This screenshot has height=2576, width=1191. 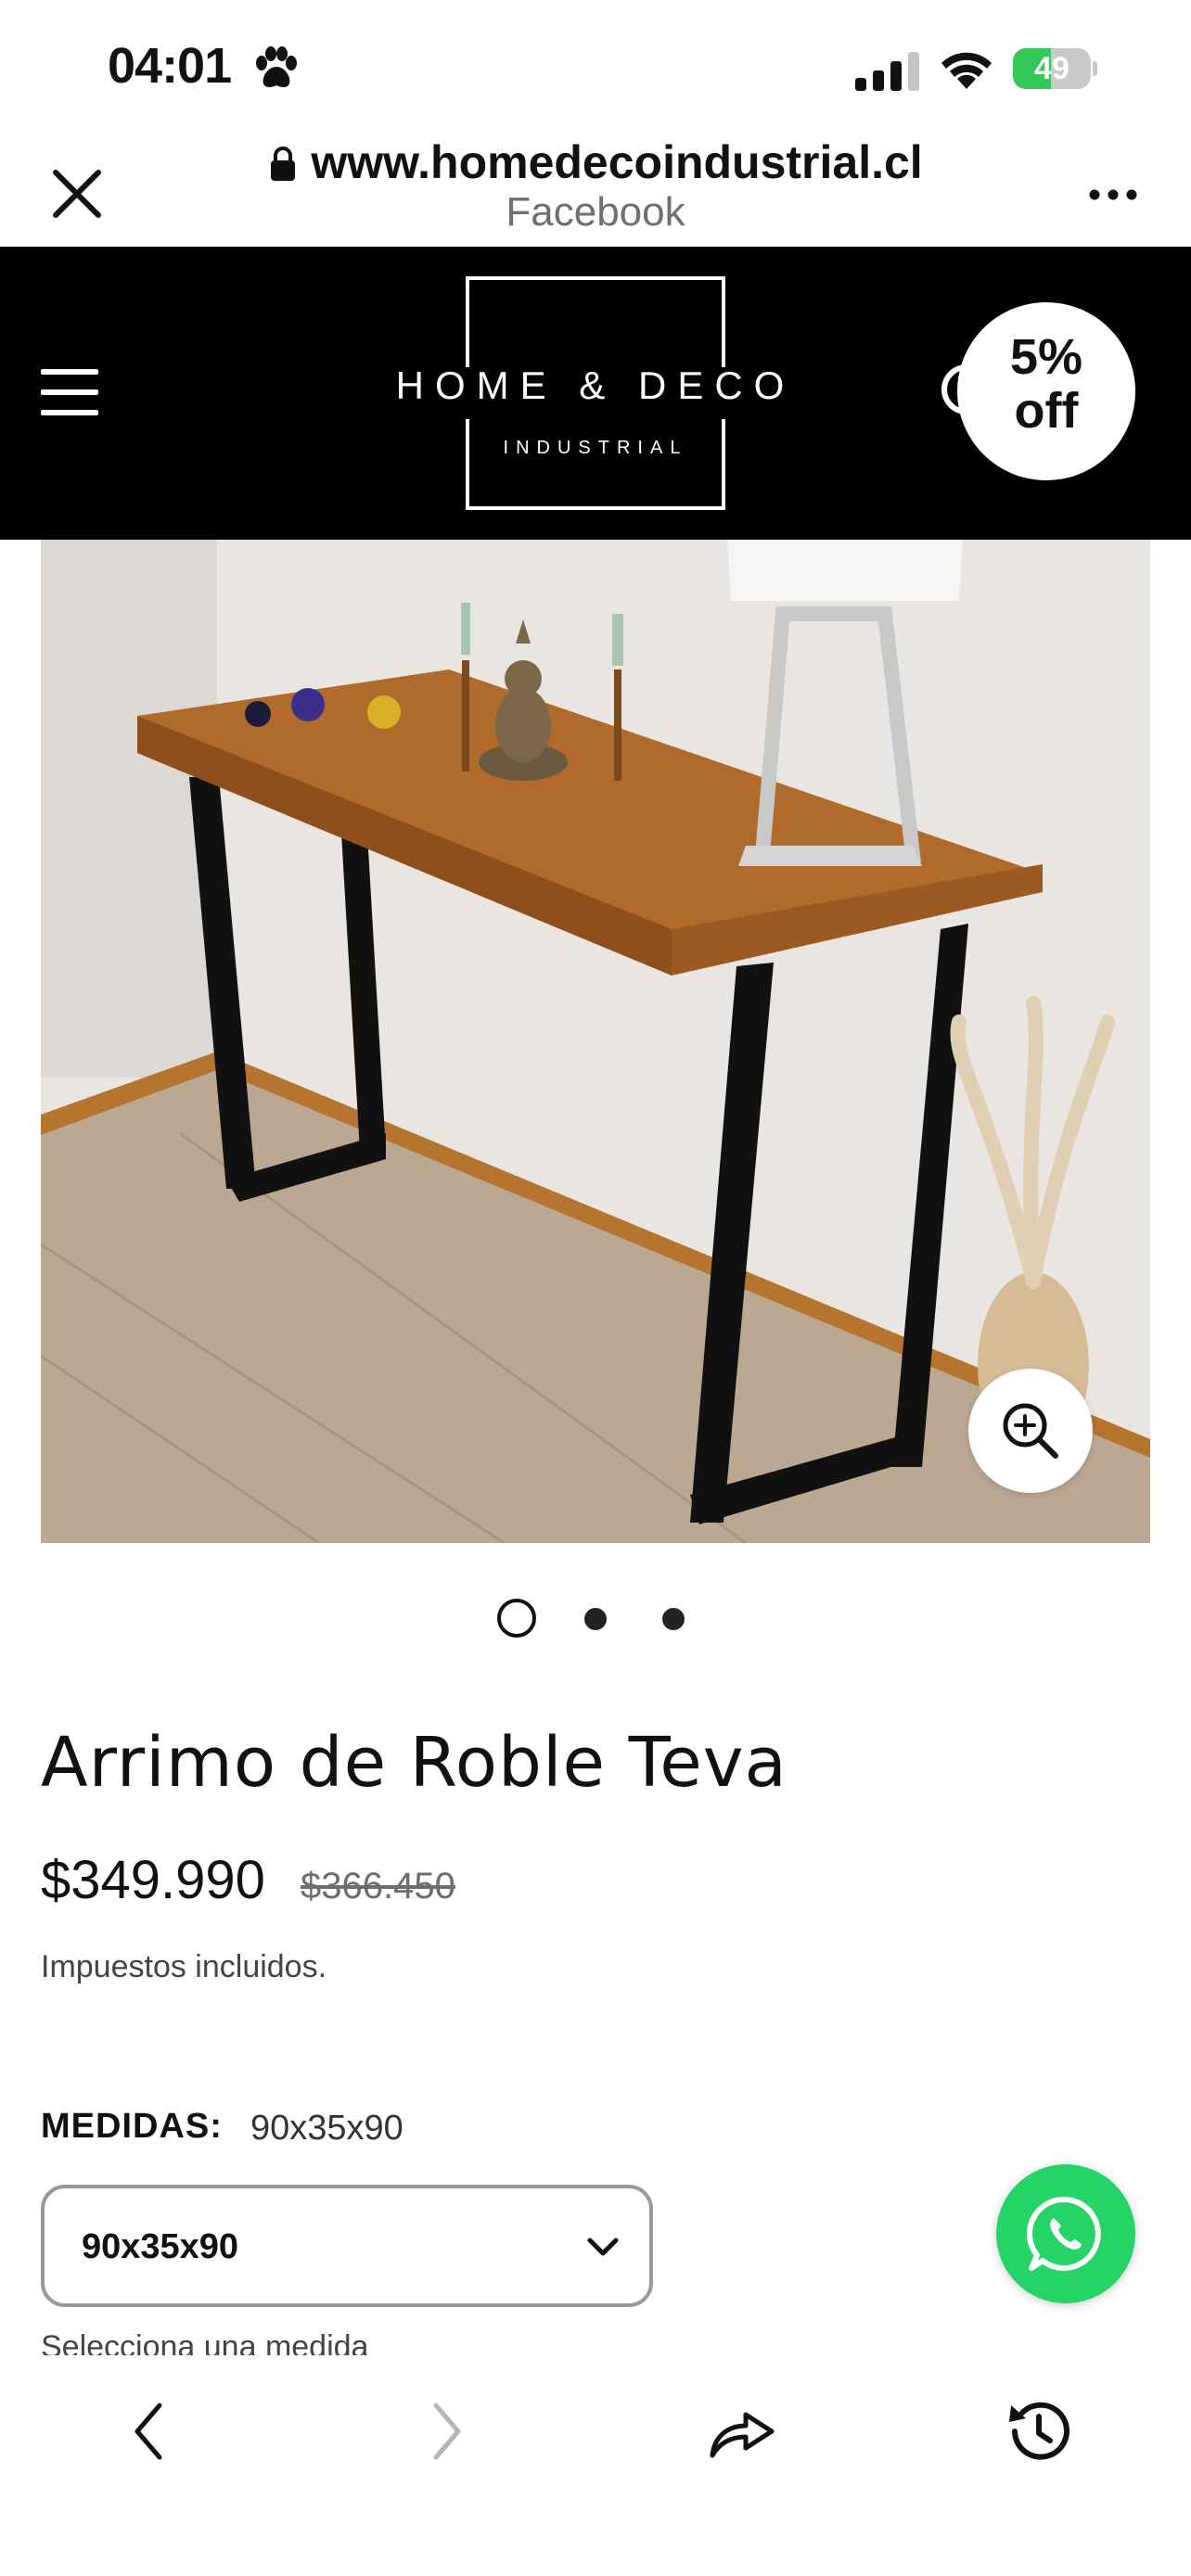 I want to click on signal-icon, so click(x=887, y=71).